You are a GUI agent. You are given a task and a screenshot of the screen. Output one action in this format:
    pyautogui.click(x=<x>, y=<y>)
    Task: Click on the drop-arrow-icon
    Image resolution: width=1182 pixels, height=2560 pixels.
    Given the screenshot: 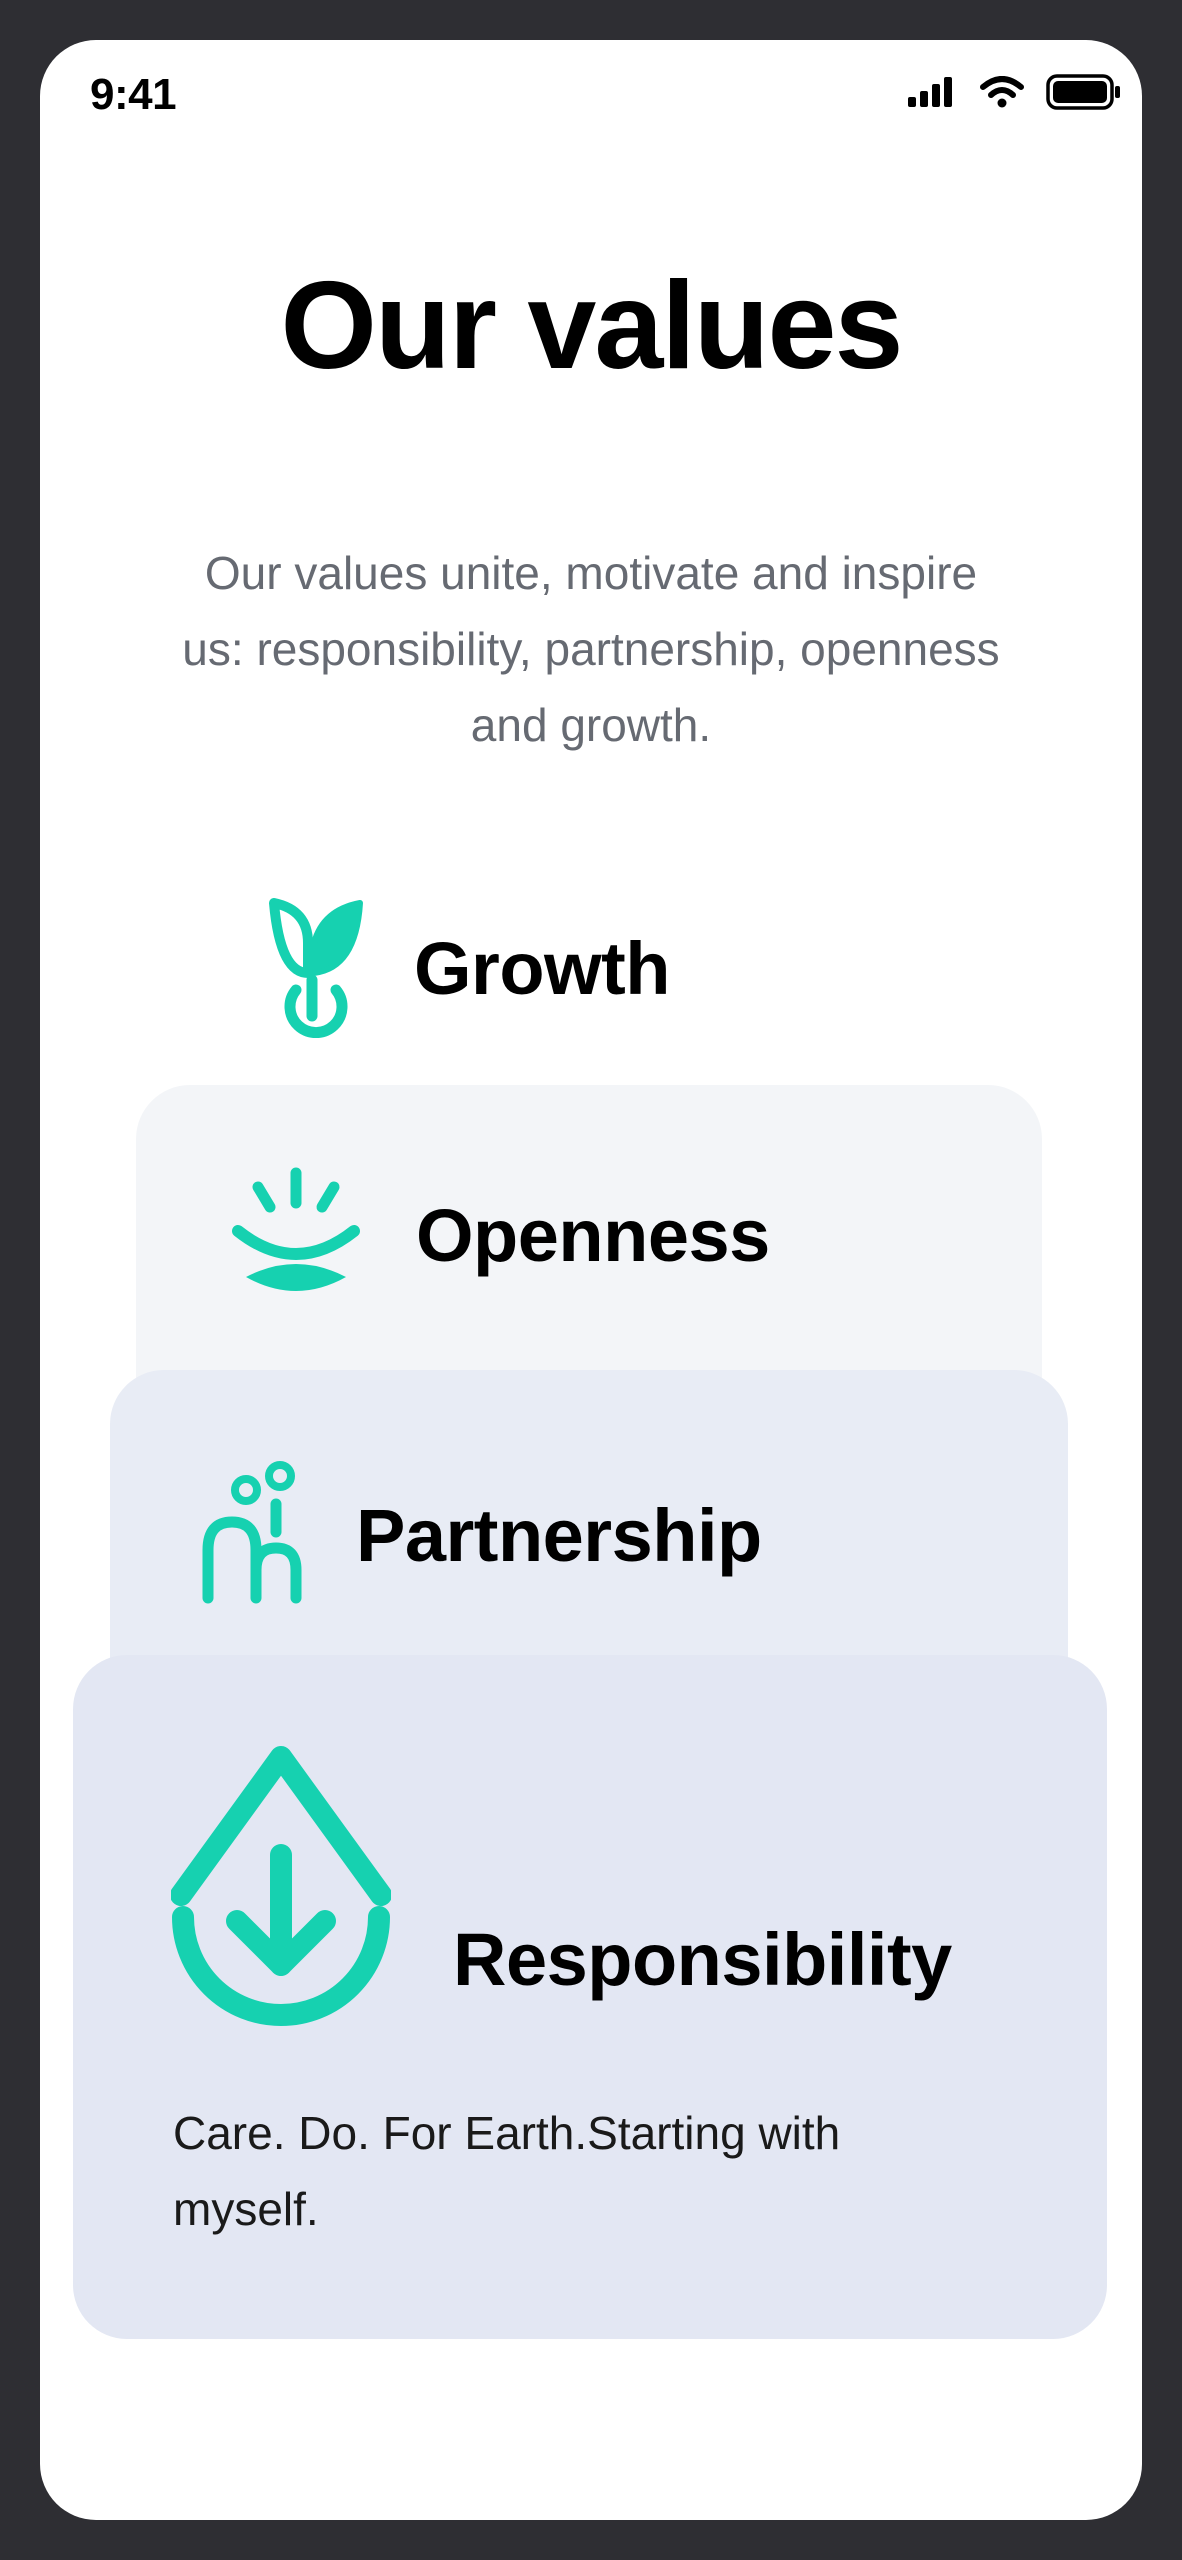 What is the action you would take?
    pyautogui.click(x=281, y=1886)
    